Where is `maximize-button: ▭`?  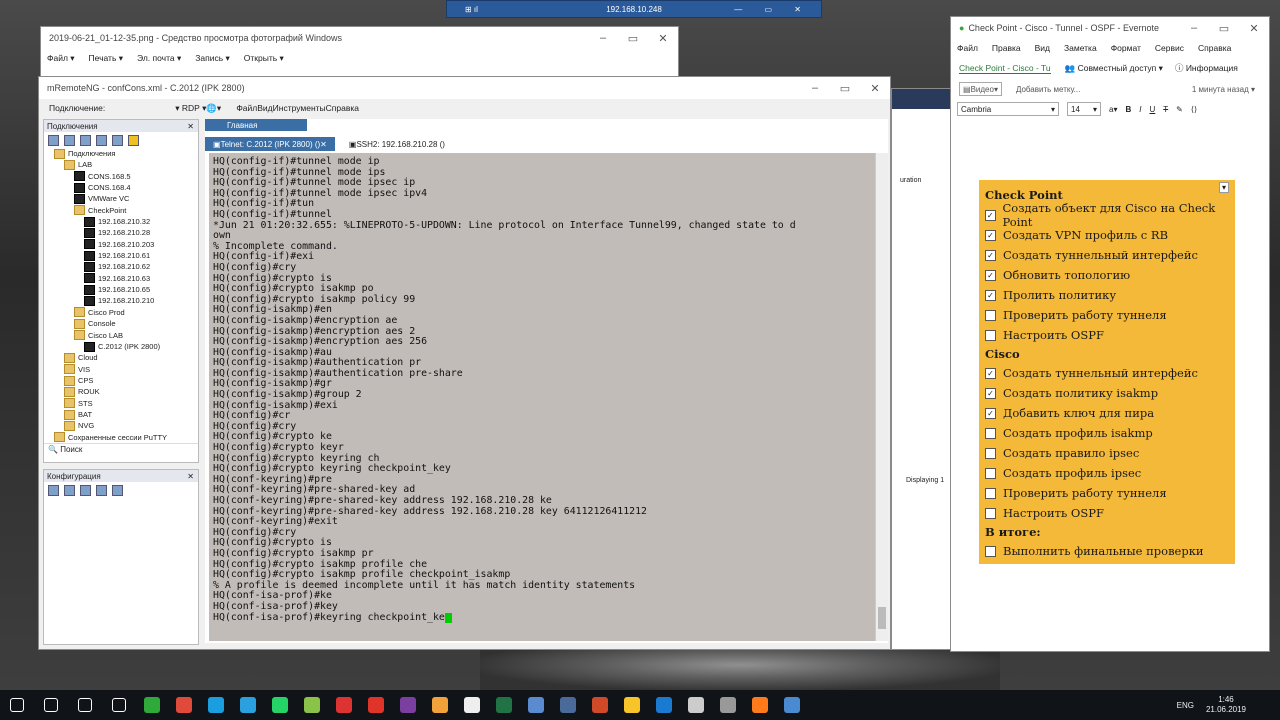
maximize-button: ▭ is located at coordinates (633, 38).